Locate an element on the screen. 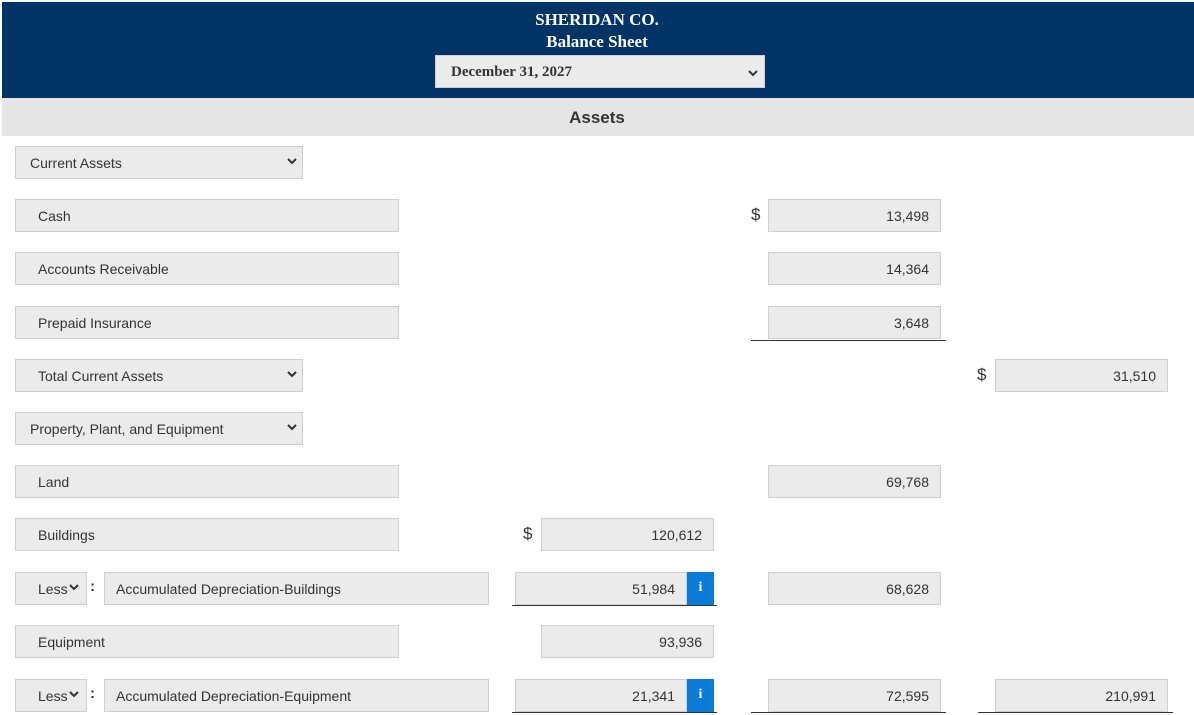 The image size is (1194, 715). ar-label-field: Accounts Receivable is located at coordinates (207, 268).